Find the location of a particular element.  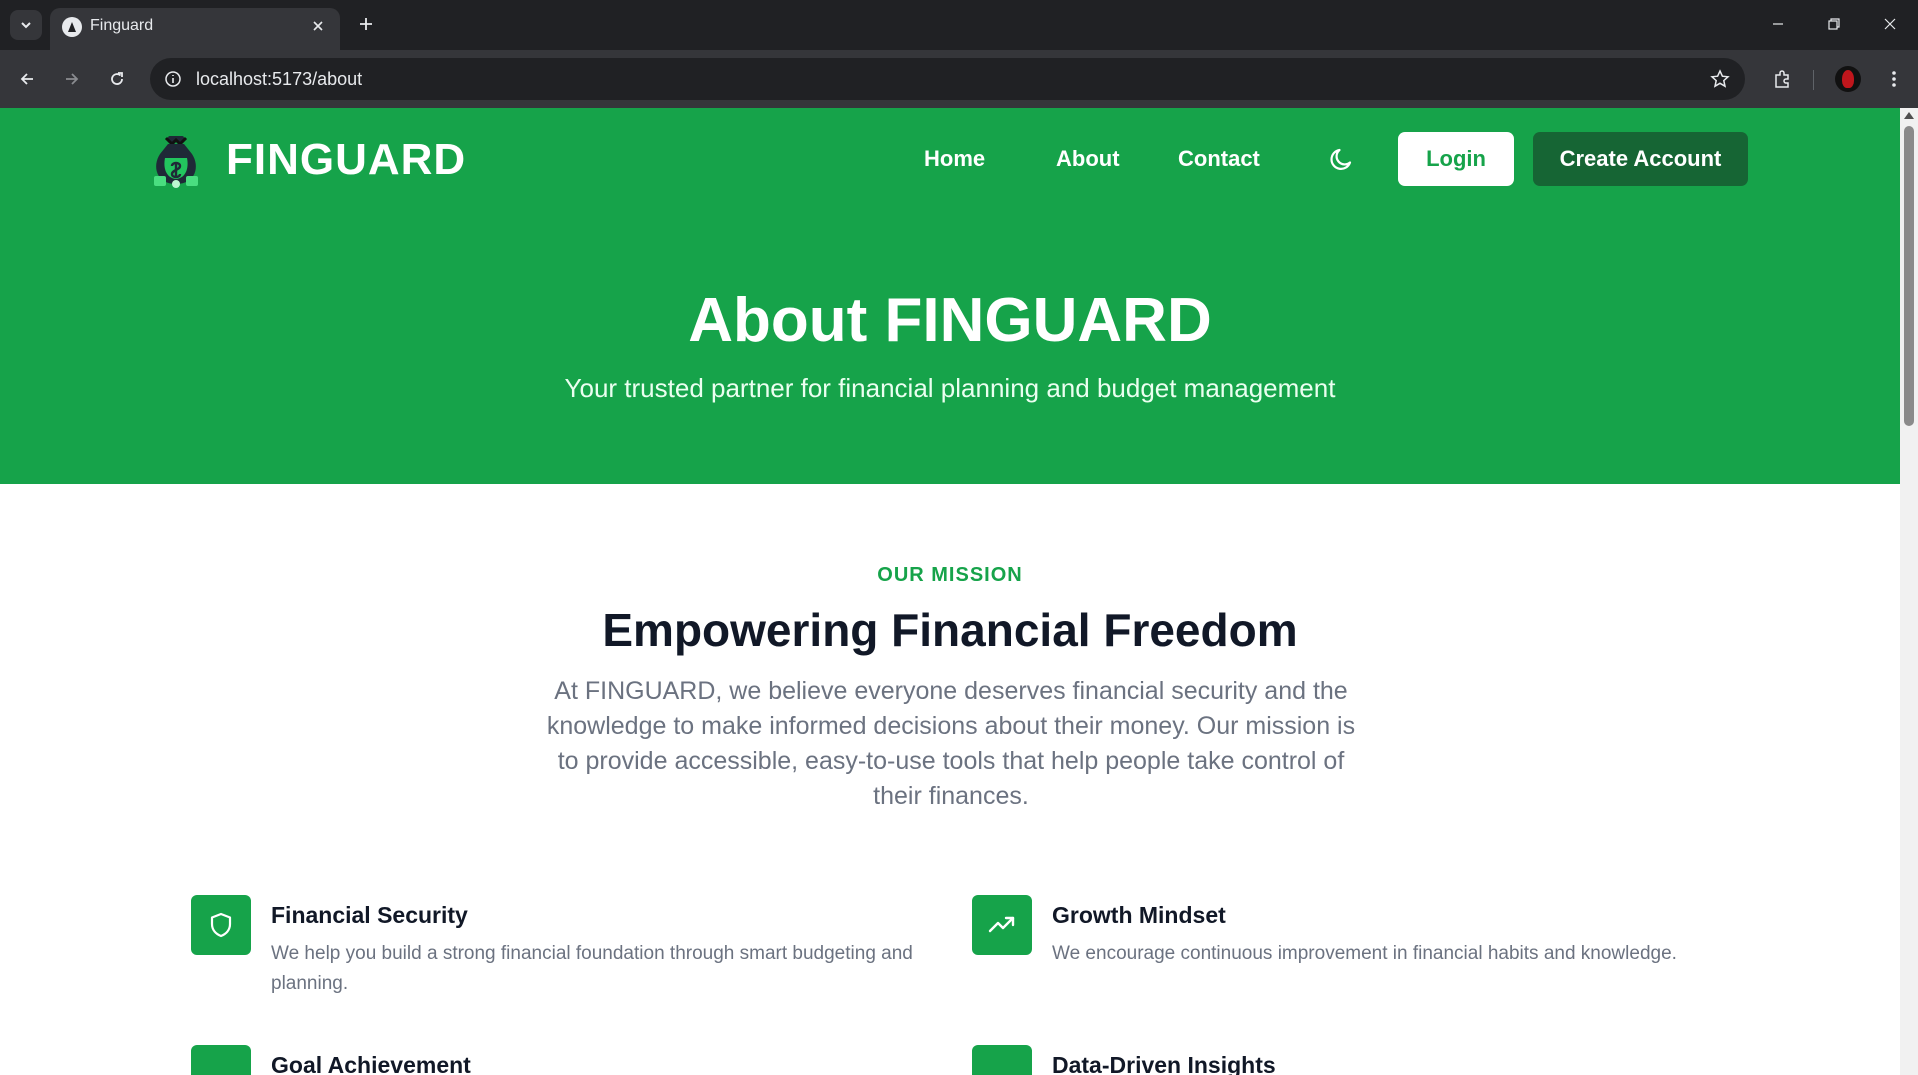

forward-button is located at coordinates (72, 79).